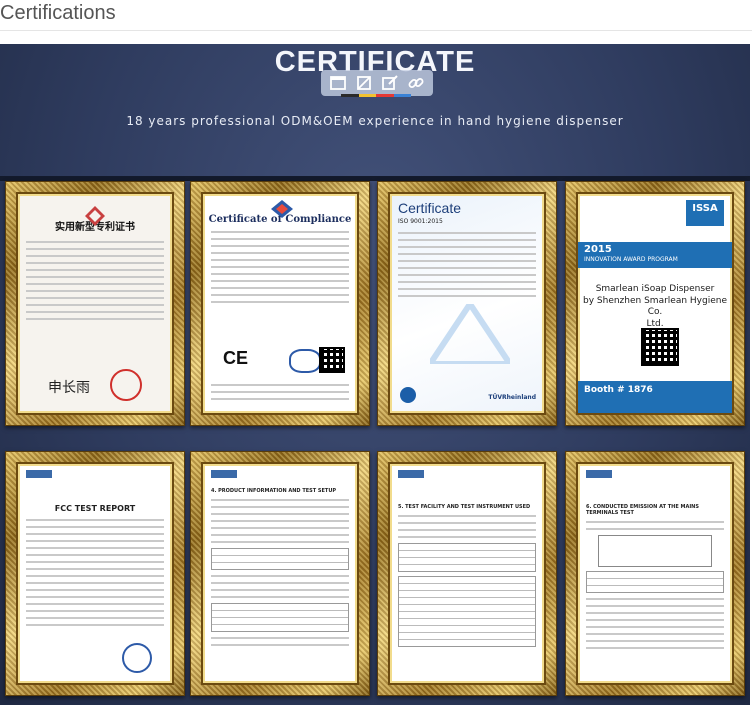 The image size is (752, 705). What do you see at coordinates (655, 551) in the screenshot?
I see `test-diagram` at bounding box center [655, 551].